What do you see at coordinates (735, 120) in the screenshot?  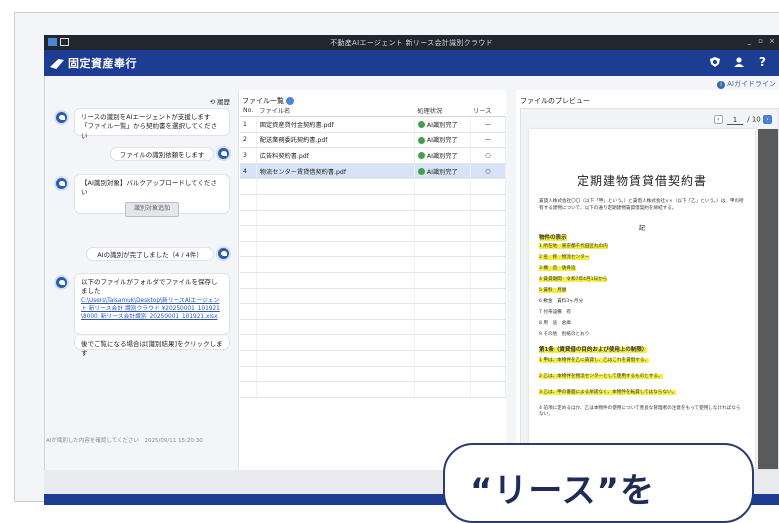 I see `page-number-input: 1` at bounding box center [735, 120].